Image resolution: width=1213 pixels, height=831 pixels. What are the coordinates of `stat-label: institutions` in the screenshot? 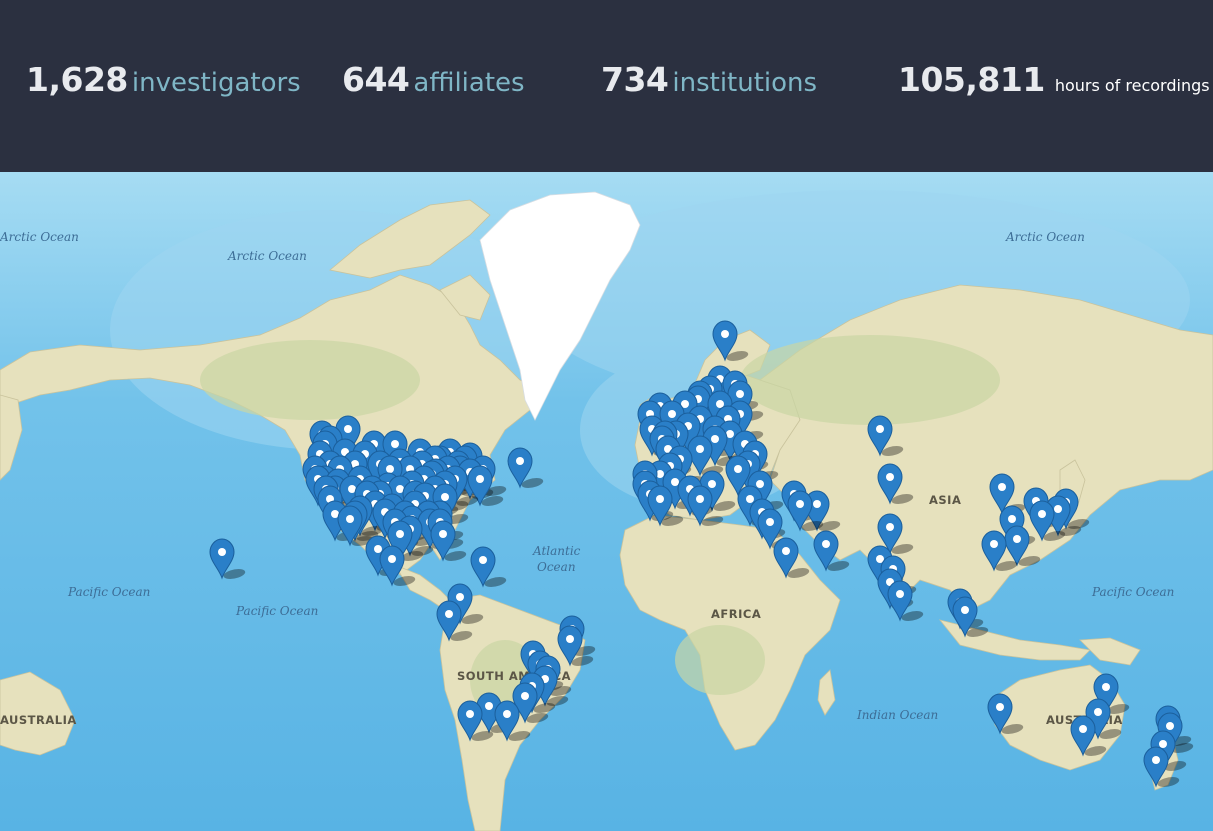 It's located at (745, 83).